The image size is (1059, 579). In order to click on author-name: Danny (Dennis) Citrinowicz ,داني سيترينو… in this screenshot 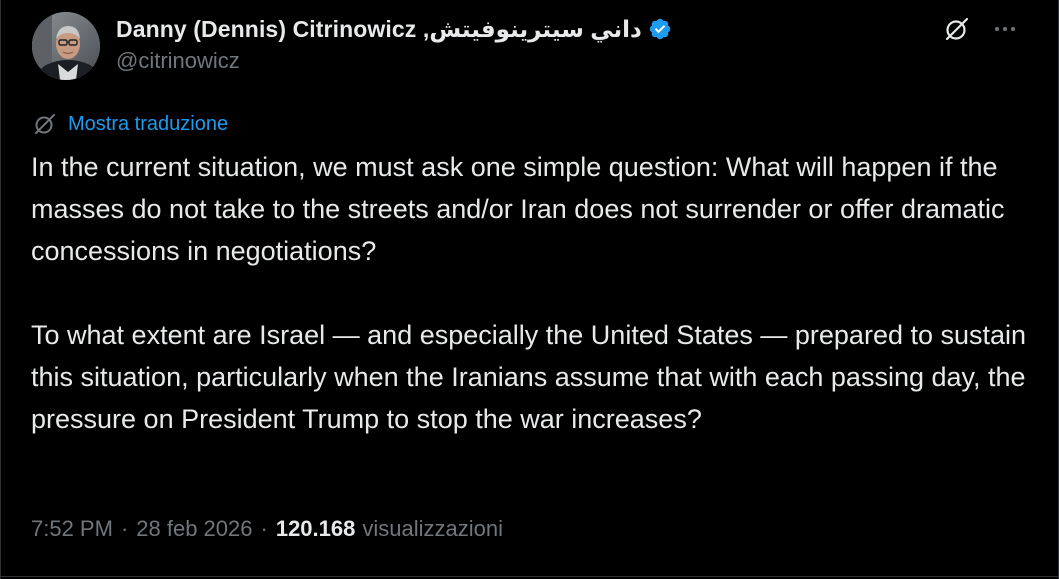, I will do `click(394, 29)`.